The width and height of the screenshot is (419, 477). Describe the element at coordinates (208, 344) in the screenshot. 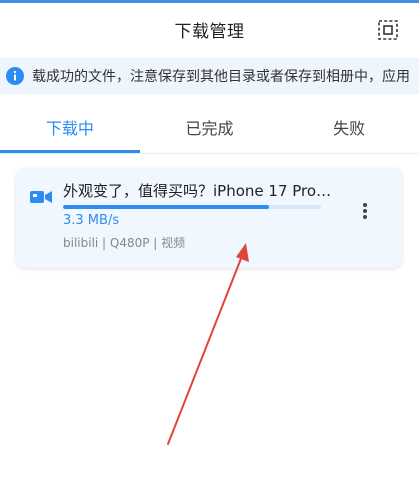

I see `annotation-arrow` at that location.